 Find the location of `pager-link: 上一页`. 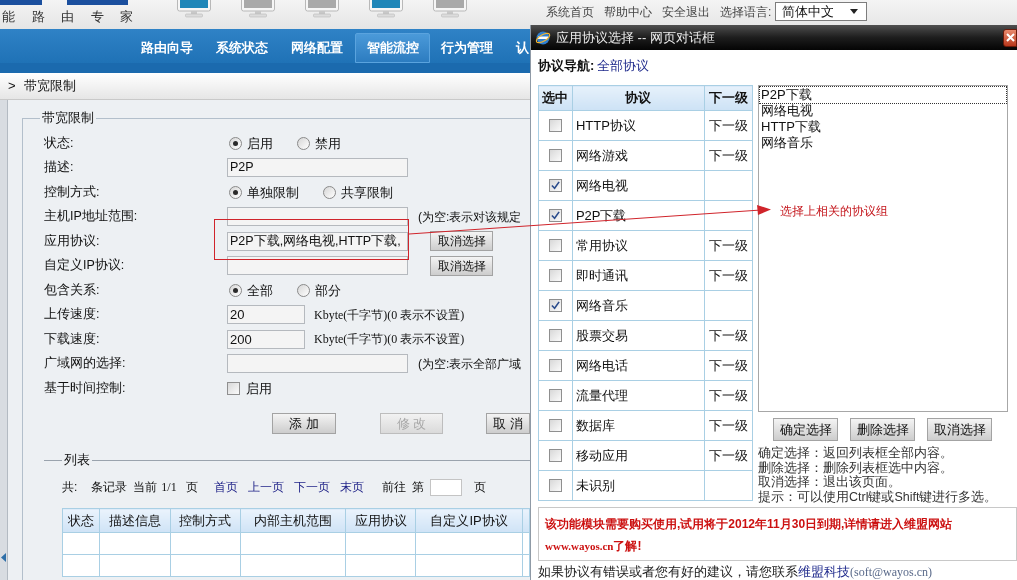

pager-link: 上一页 is located at coordinates (265, 487).